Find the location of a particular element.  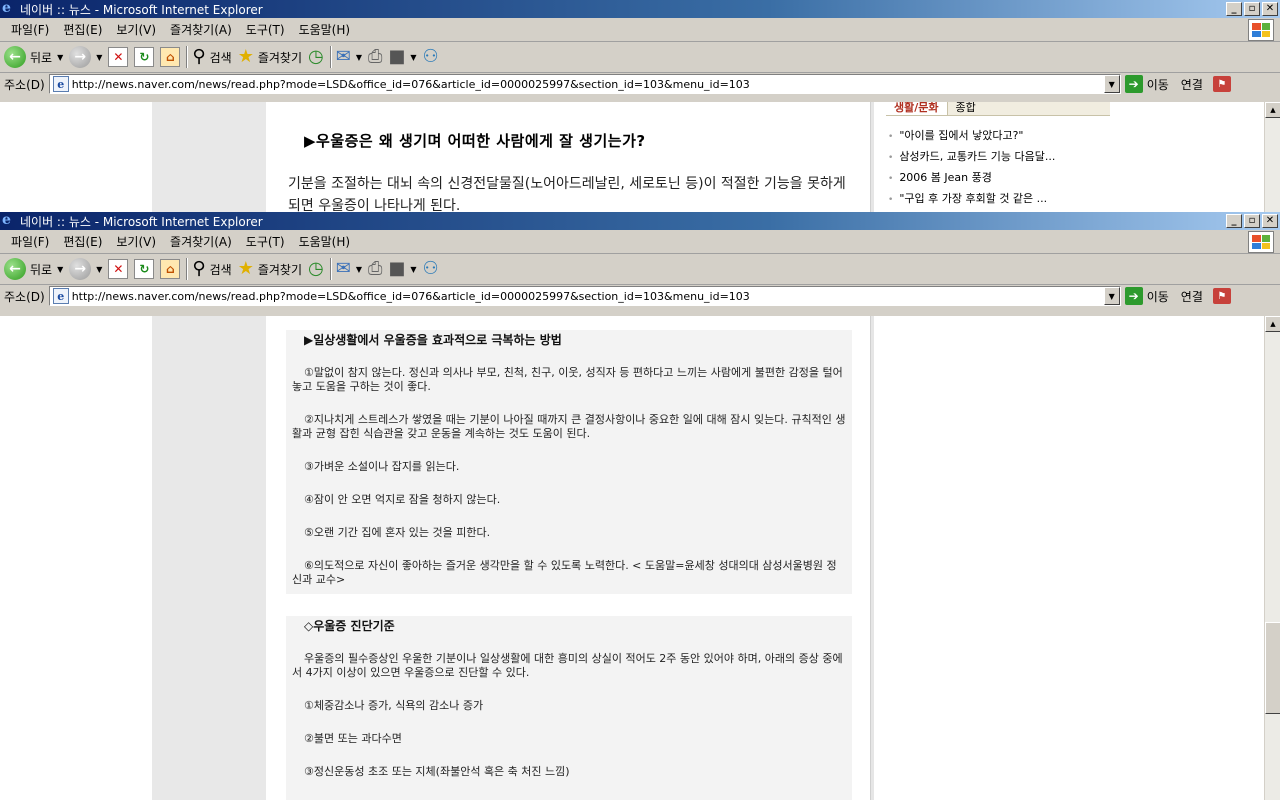

tab-general: 종합 is located at coordinates (966, 108).